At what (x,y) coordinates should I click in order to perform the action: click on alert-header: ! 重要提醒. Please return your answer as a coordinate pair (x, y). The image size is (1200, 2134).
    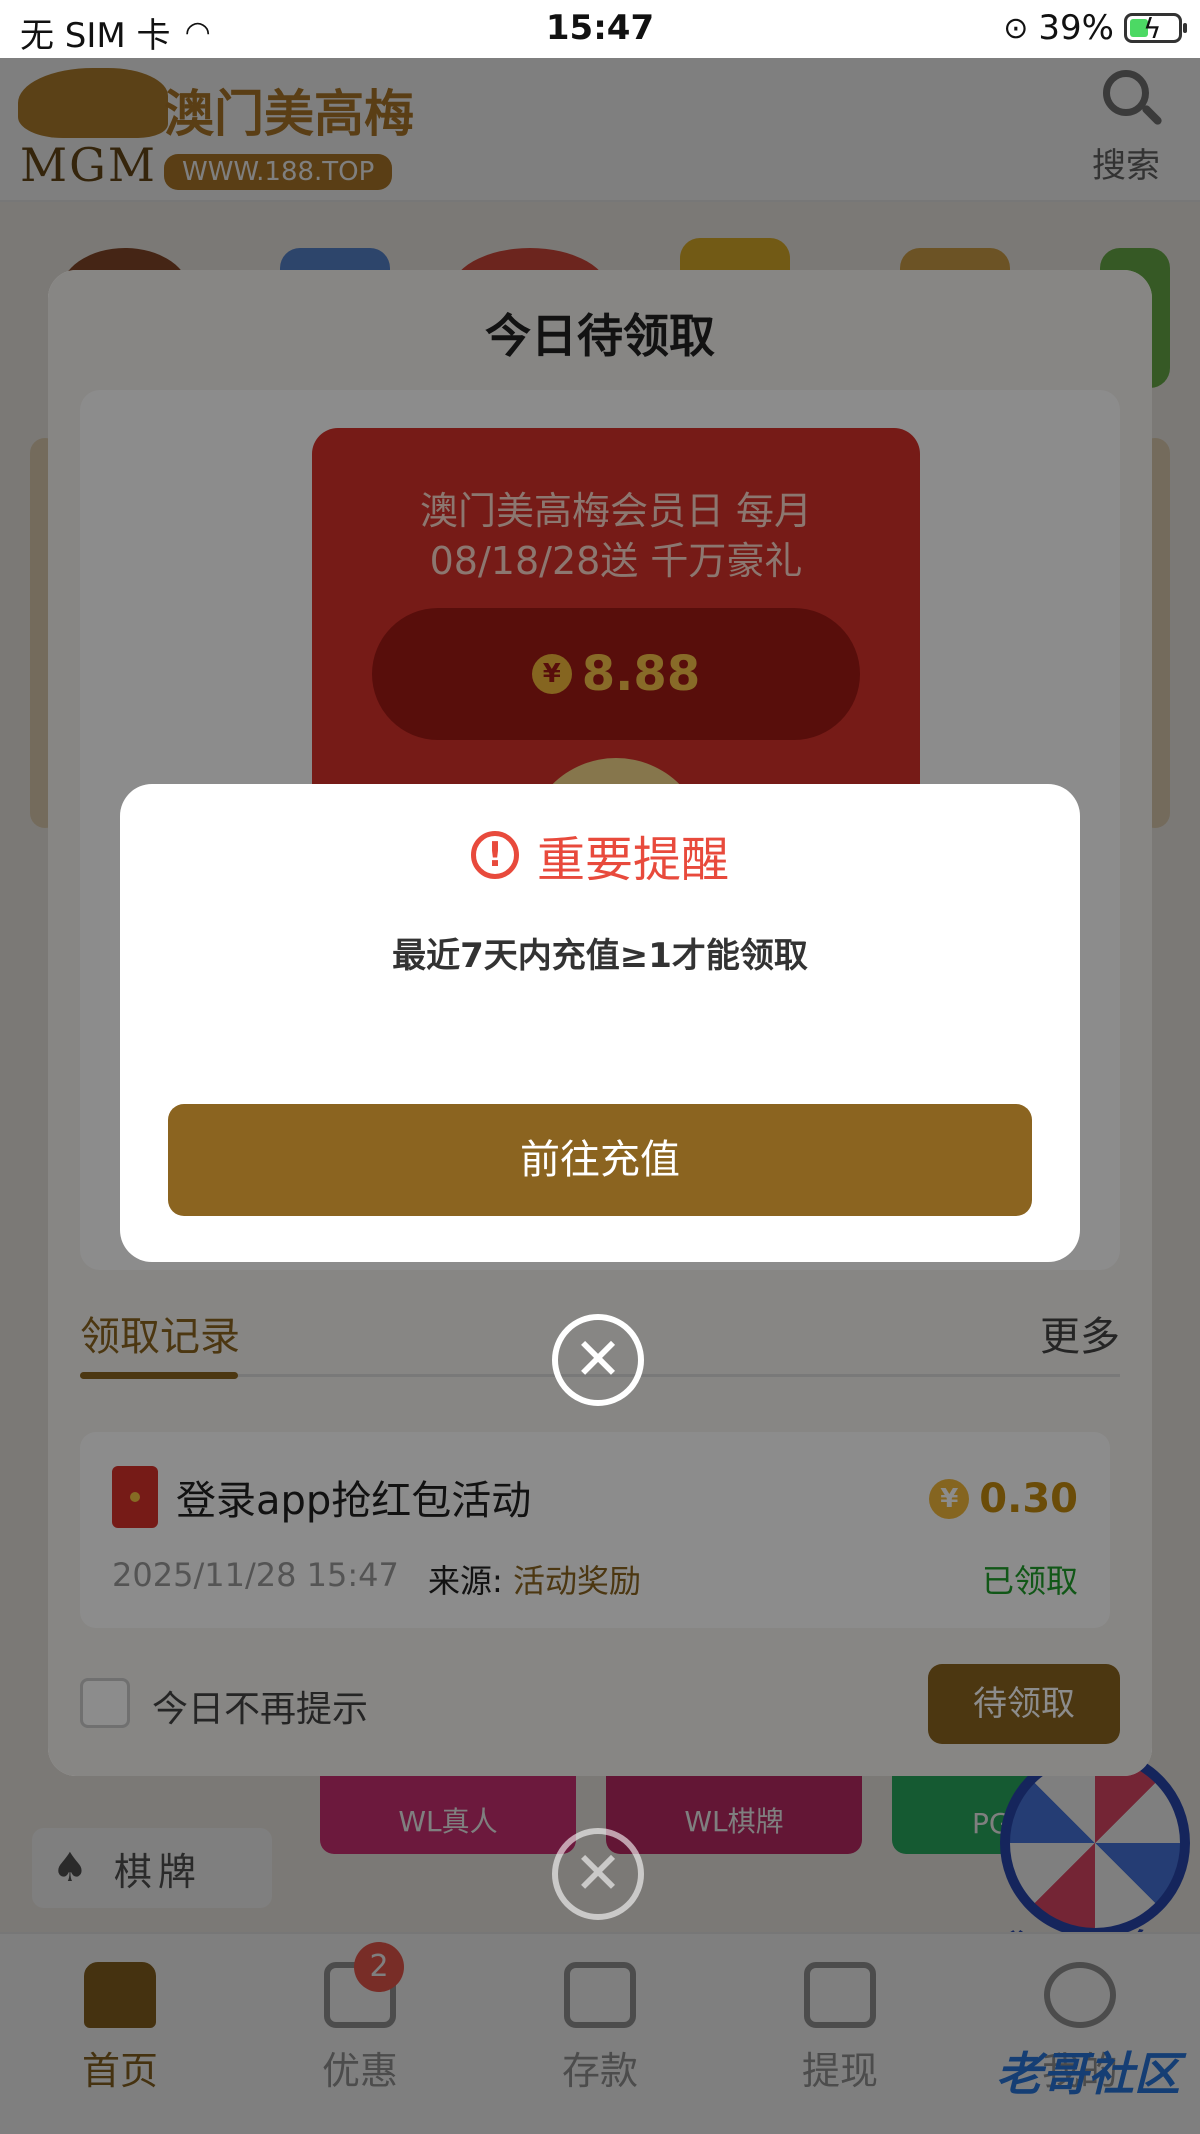
    Looking at the image, I should click on (600, 855).